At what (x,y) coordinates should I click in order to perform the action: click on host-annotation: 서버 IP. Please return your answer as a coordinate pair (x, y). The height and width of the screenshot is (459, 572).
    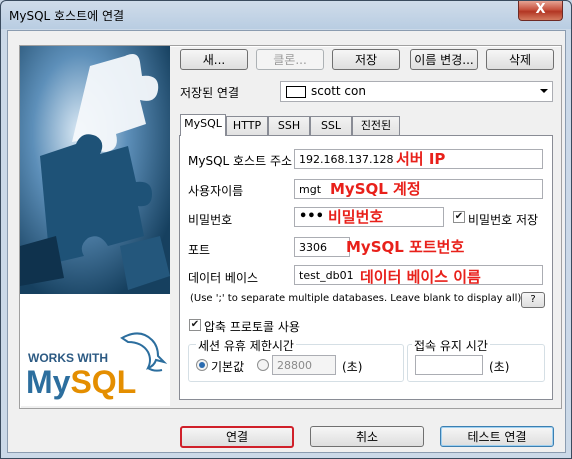
    Looking at the image, I should click on (421, 159).